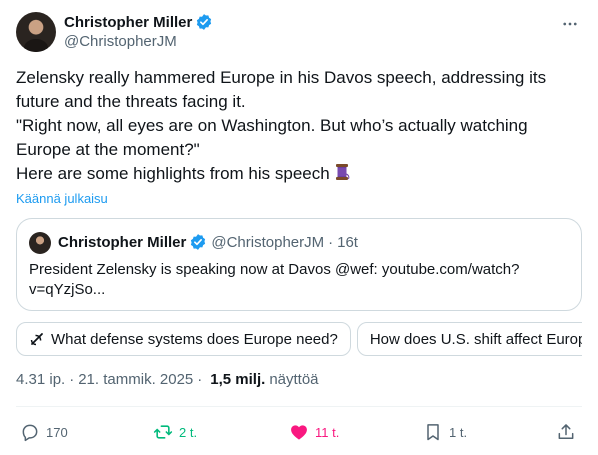  What do you see at coordinates (194, 339) in the screenshot?
I see `grok-suggestion-label: What defense systems does Europe need?` at bounding box center [194, 339].